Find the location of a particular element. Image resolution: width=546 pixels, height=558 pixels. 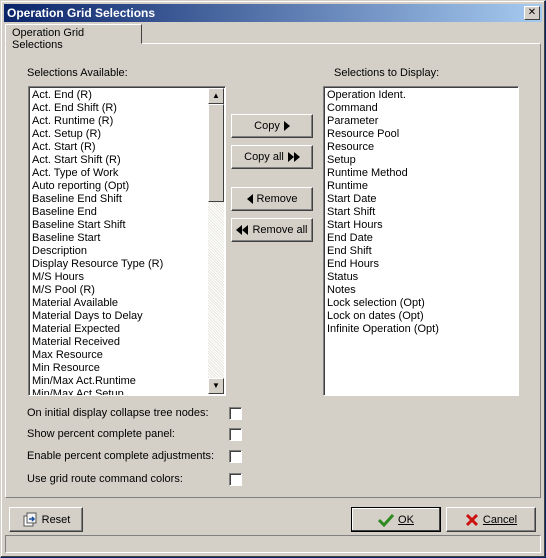

arrow-right-icon is located at coordinates (286, 126).